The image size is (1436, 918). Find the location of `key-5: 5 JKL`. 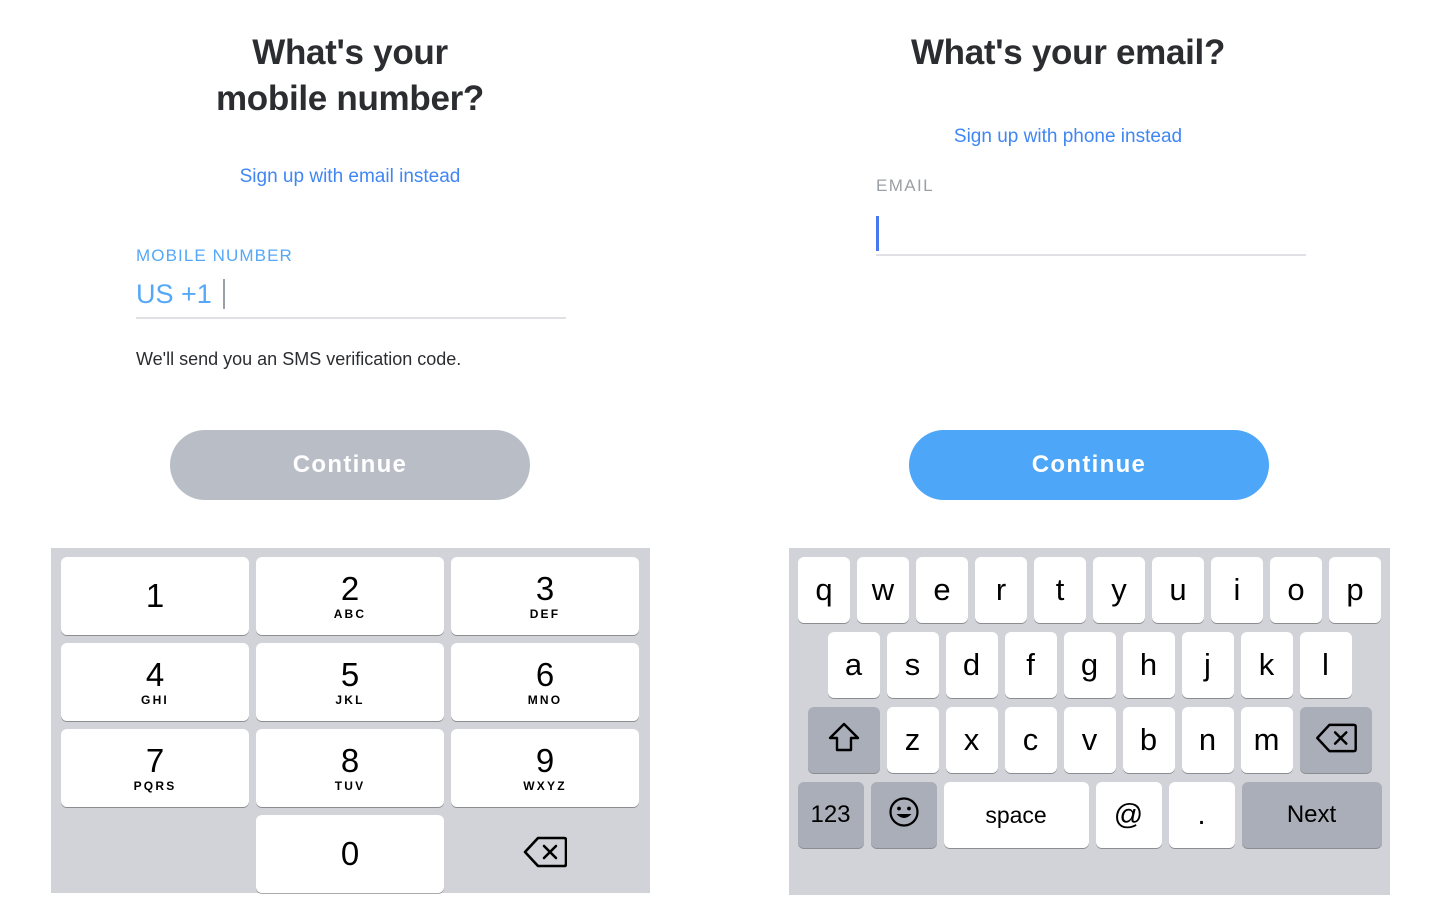

key-5: 5 JKL is located at coordinates (350, 682).